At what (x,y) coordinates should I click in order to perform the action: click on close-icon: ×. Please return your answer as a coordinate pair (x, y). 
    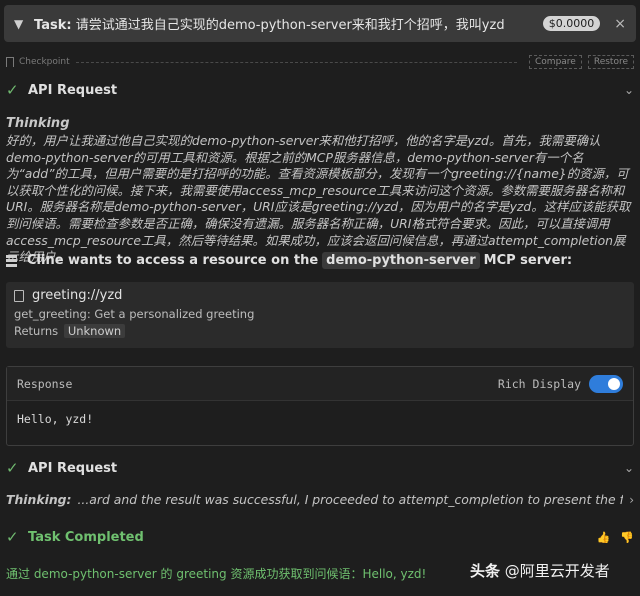
    Looking at the image, I should click on (620, 24).